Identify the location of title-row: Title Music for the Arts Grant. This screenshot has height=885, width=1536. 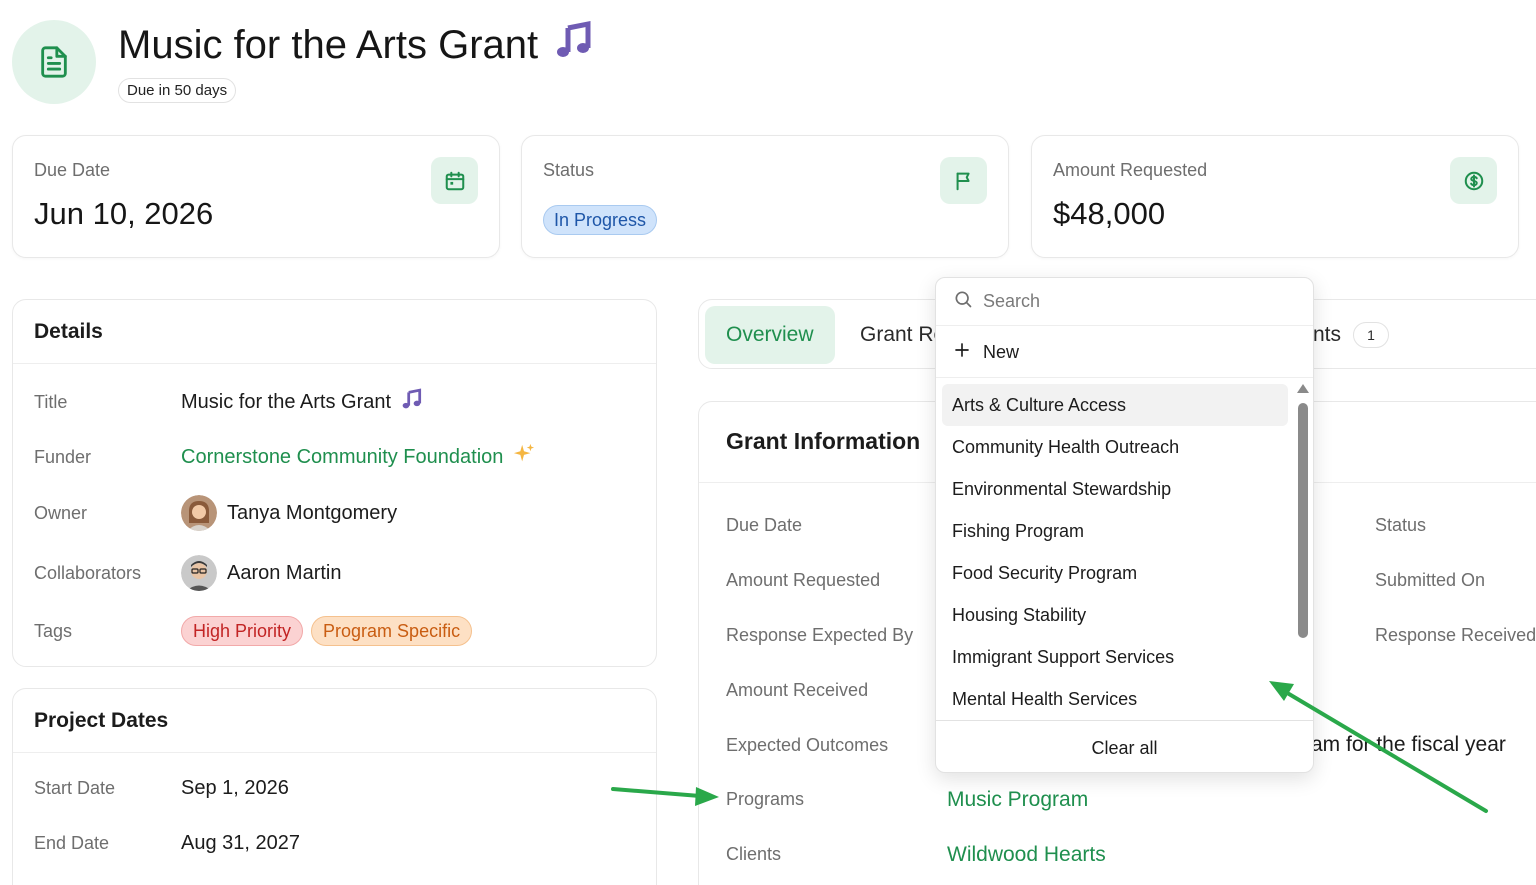
(340, 402).